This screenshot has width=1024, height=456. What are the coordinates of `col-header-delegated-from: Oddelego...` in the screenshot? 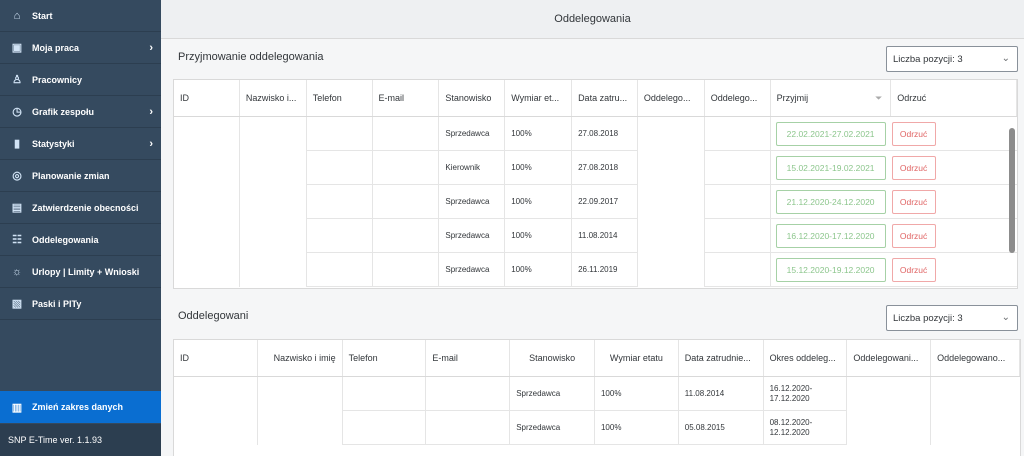 It's located at (671, 98).